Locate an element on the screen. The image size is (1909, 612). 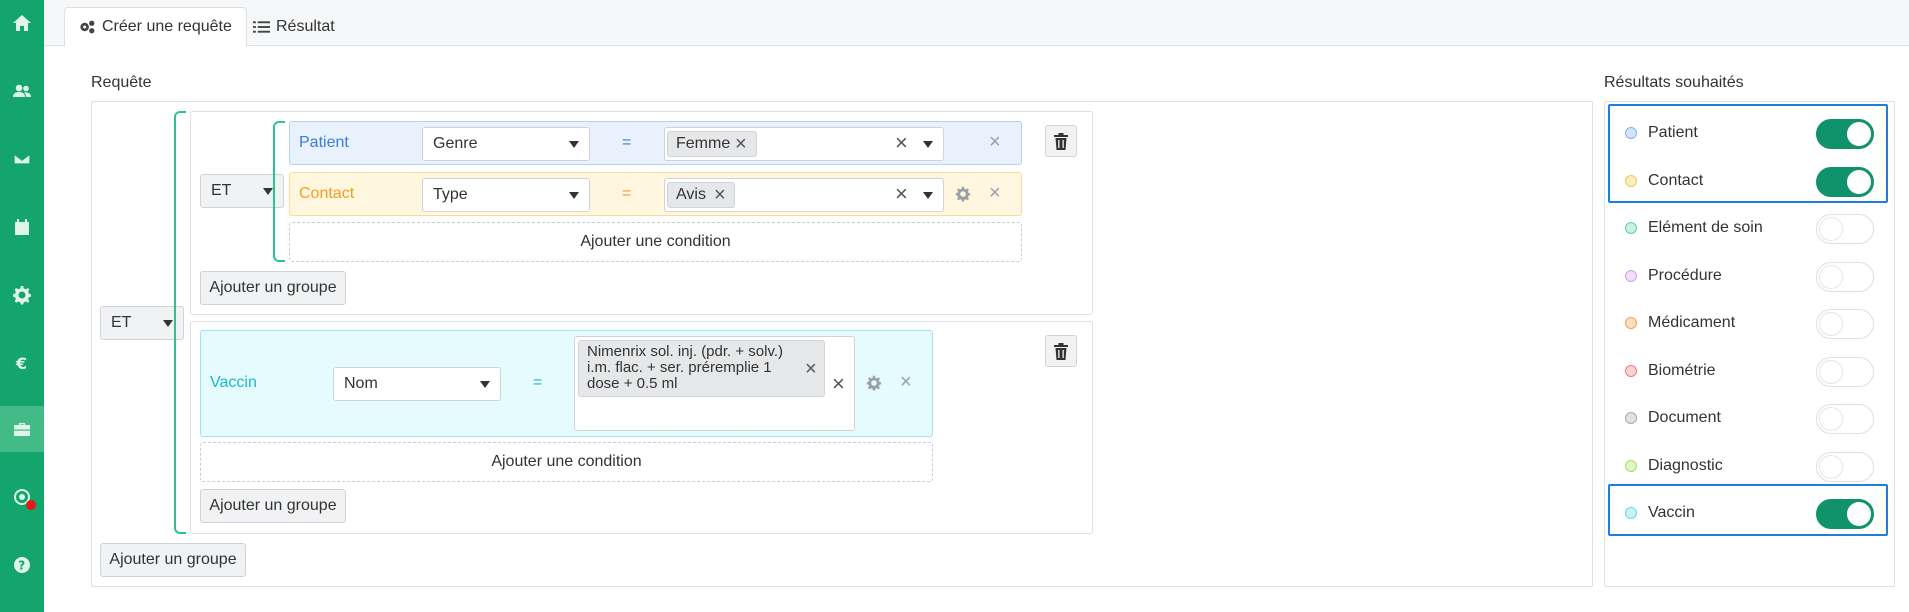
euro-icon: € is located at coordinates (22, 363).